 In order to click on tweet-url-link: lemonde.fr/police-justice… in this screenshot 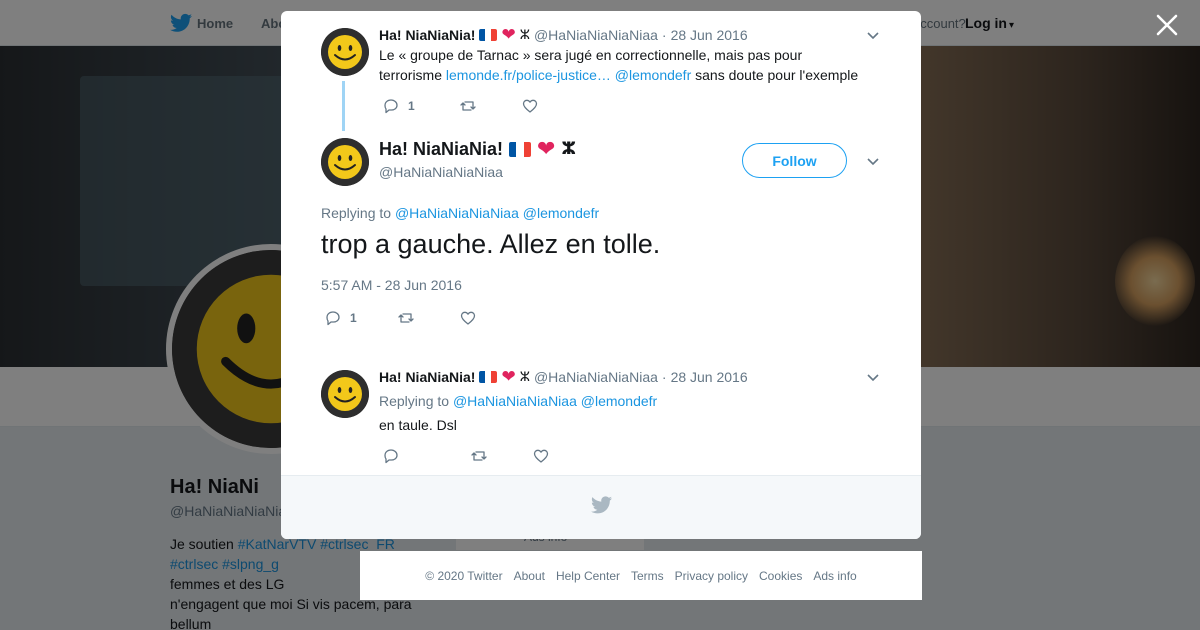, I will do `click(528, 75)`.